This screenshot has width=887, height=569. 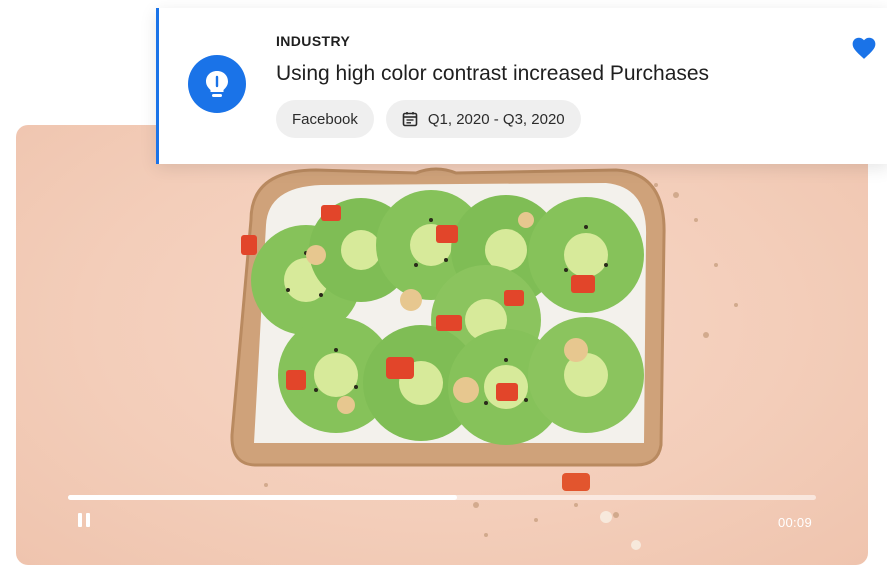 I want to click on date-range-chip-label: Q1, 2020 - Q3, 2020, so click(x=496, y=119).